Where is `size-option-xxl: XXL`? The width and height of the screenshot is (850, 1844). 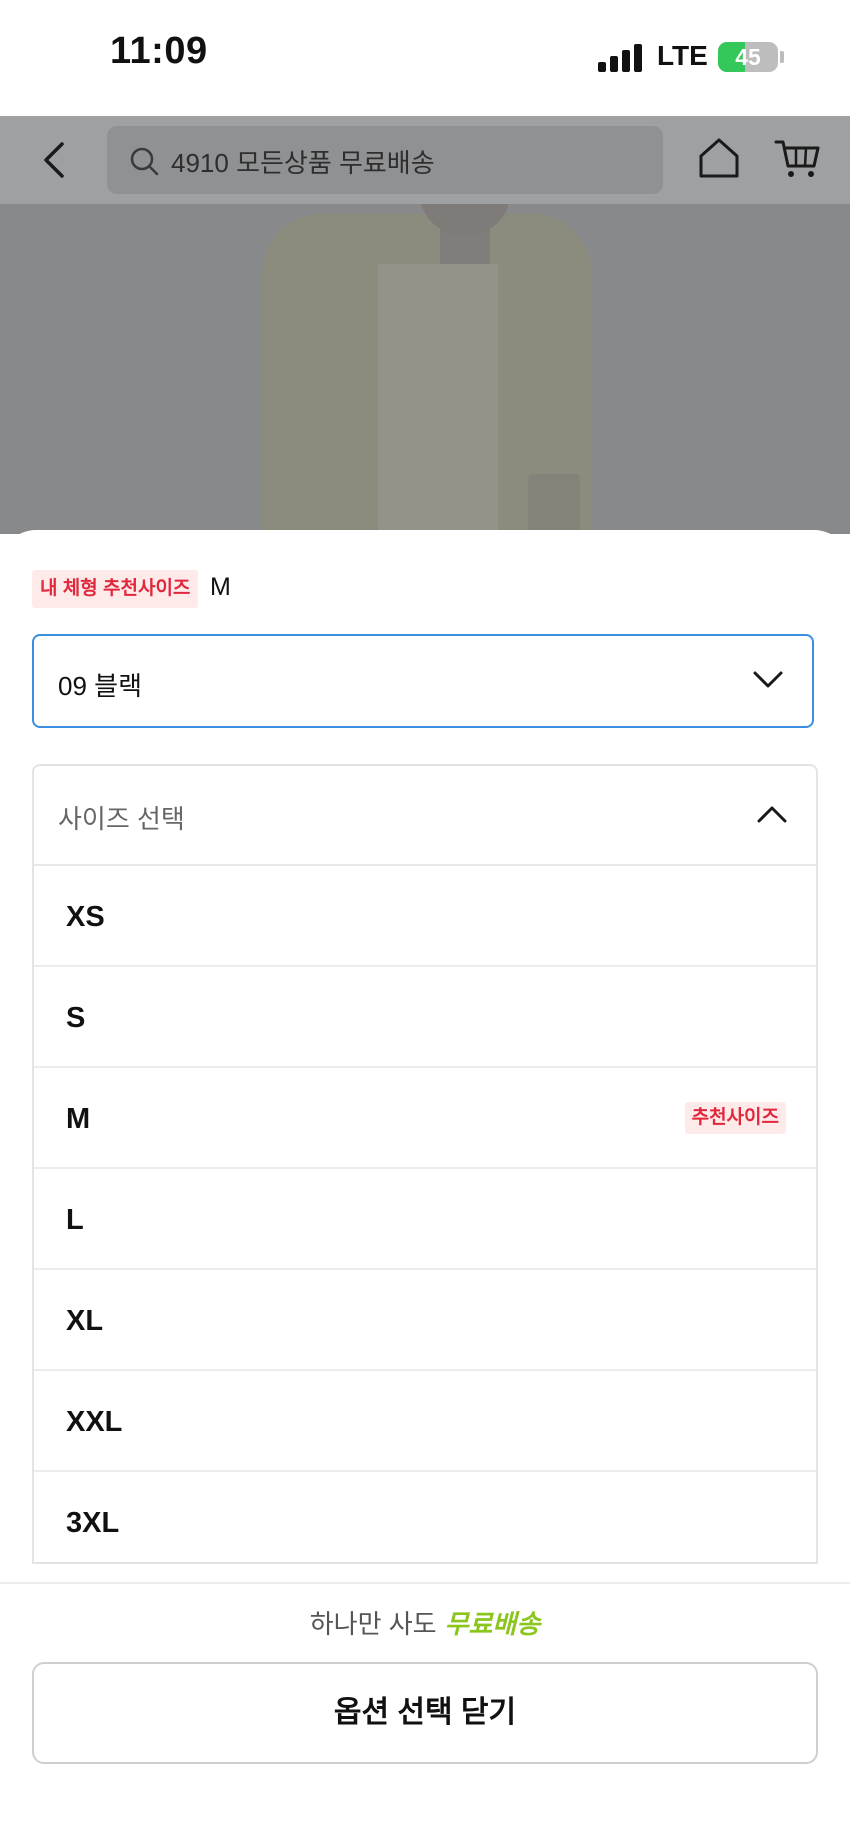 size-option-xxl: XXL is located at coordinates (425, 1421).